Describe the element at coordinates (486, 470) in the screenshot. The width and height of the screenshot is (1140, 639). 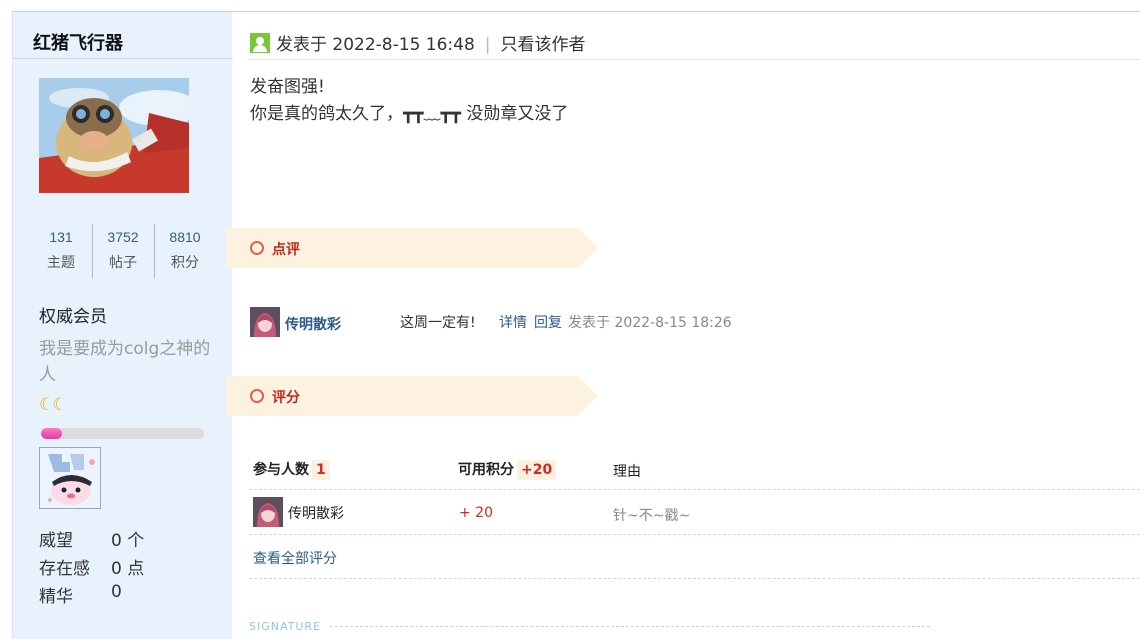
I see `points-label: 可用积分` at that location.